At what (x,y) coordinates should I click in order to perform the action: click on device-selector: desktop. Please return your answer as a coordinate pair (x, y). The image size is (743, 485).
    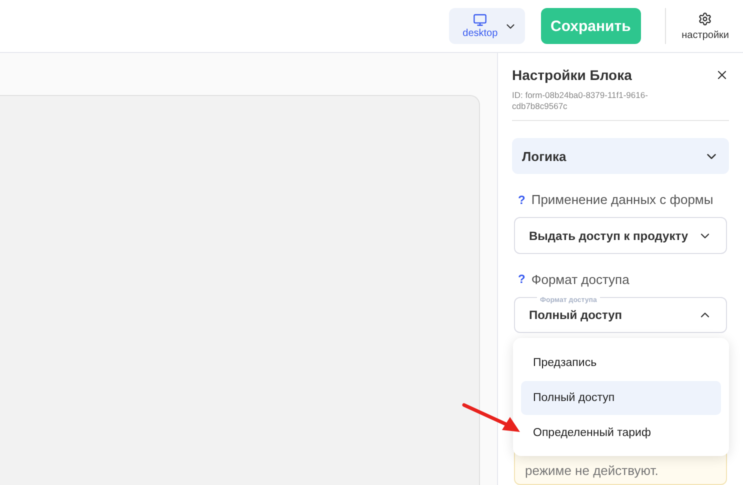
    Looking at the image, I should click on (486, 26).